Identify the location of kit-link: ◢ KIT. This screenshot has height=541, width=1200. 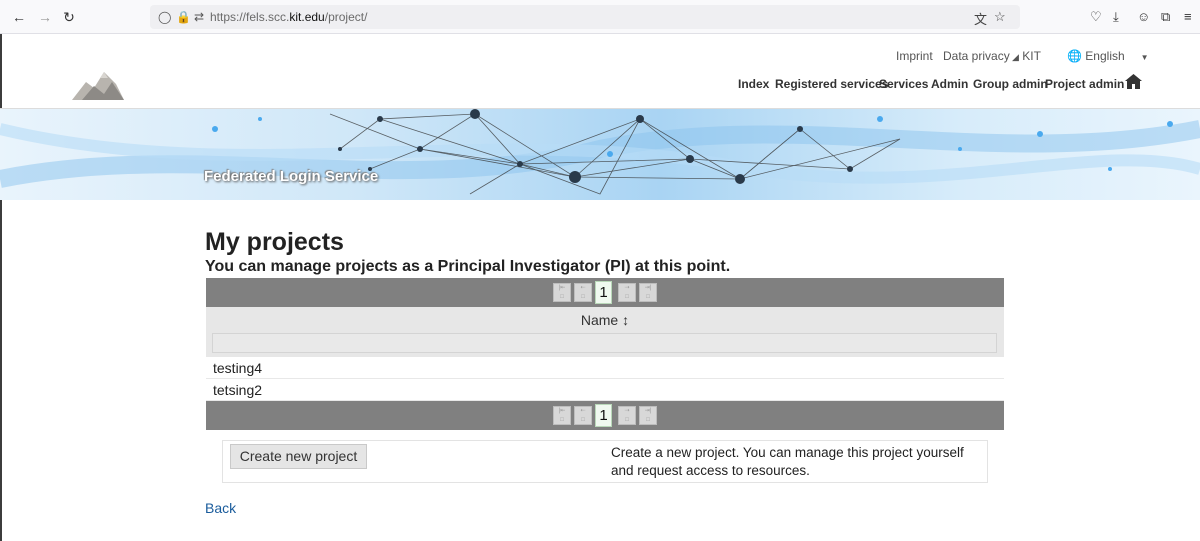
(1026, 56).